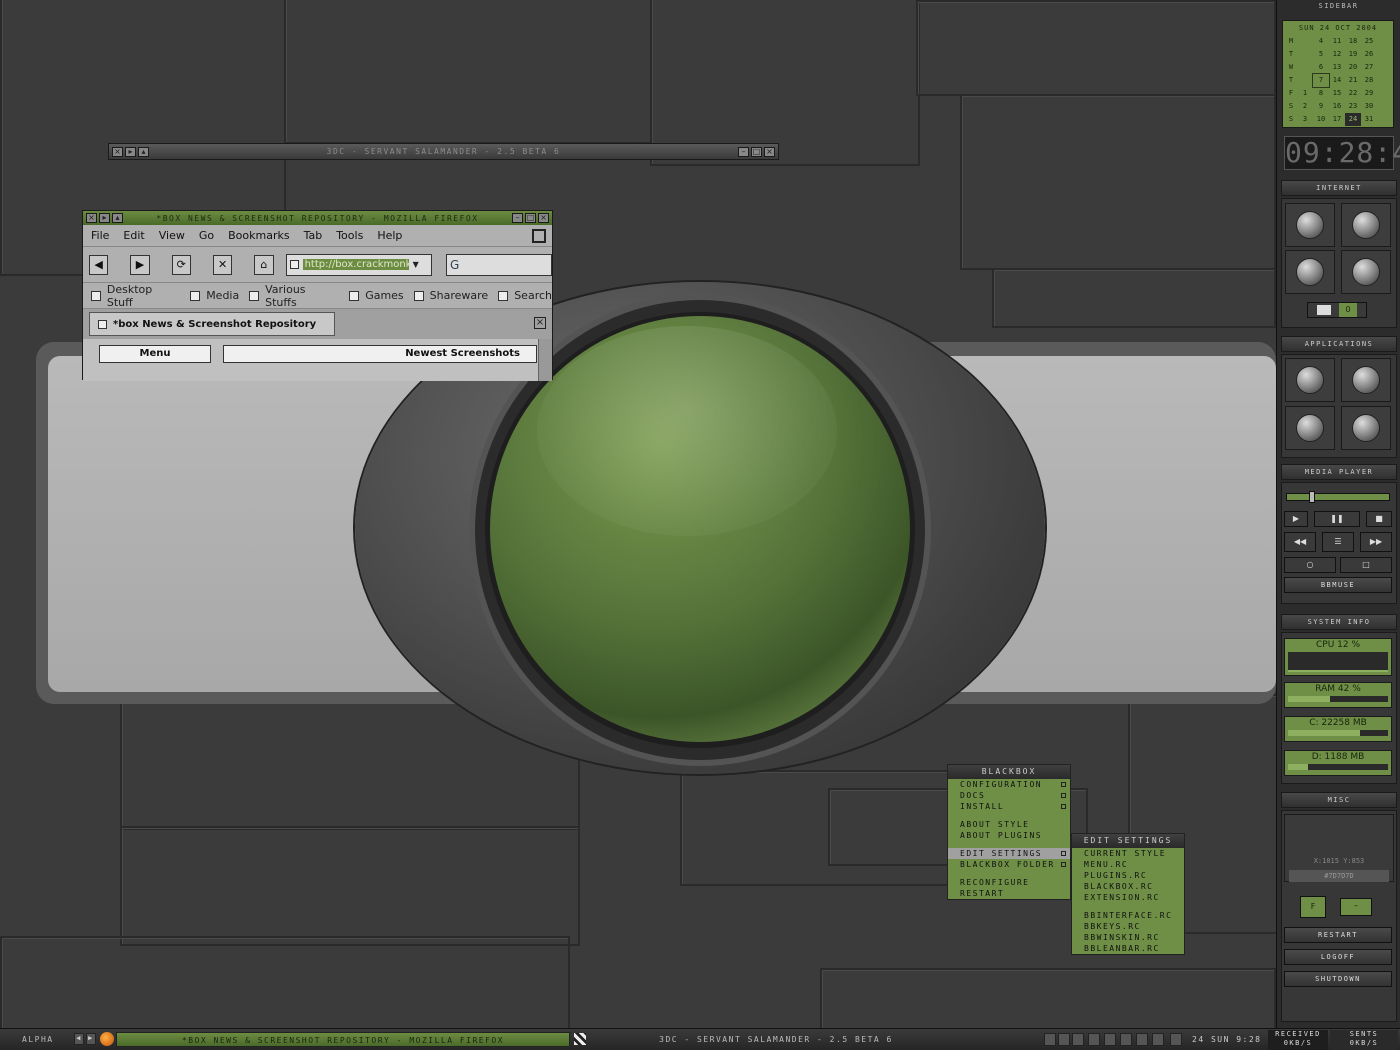 The width and height of the screenshot is (1400, 1050). I want to click on menu-item-bbleanbar-rc: BBLEANBAR.RC, so click(1128, 948).